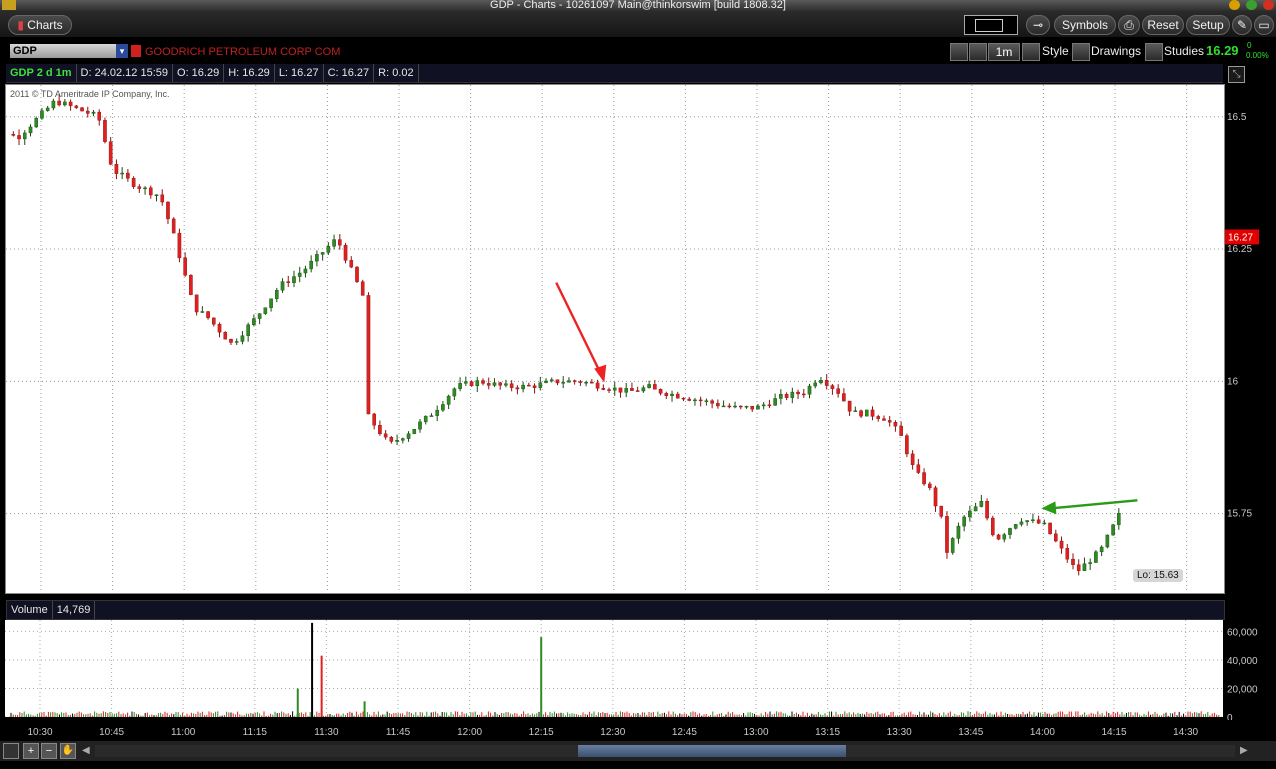 The height and width of the screenshot is (769, 1276). I want to click on studies-icon, so click(1154, 52).